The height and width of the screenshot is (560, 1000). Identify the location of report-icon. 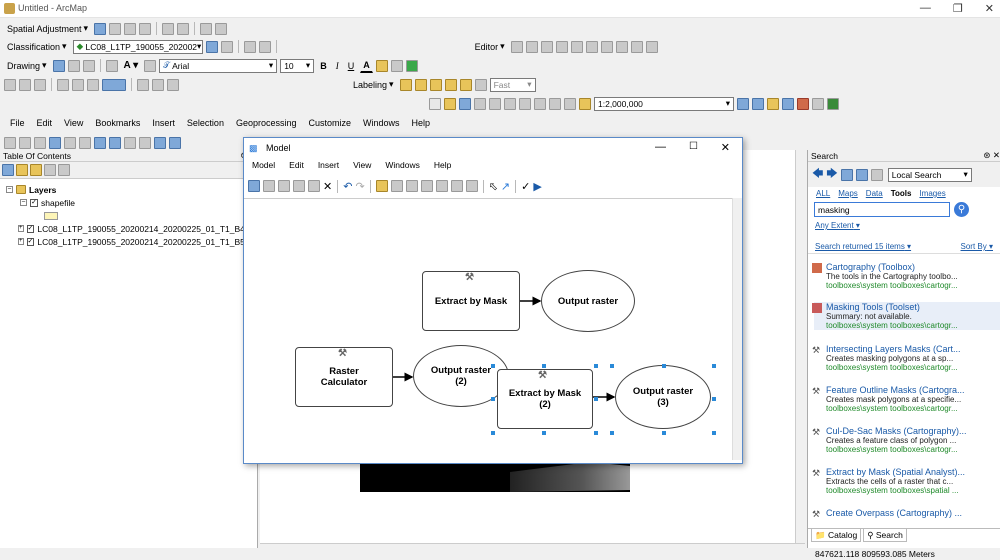
(40, 84).